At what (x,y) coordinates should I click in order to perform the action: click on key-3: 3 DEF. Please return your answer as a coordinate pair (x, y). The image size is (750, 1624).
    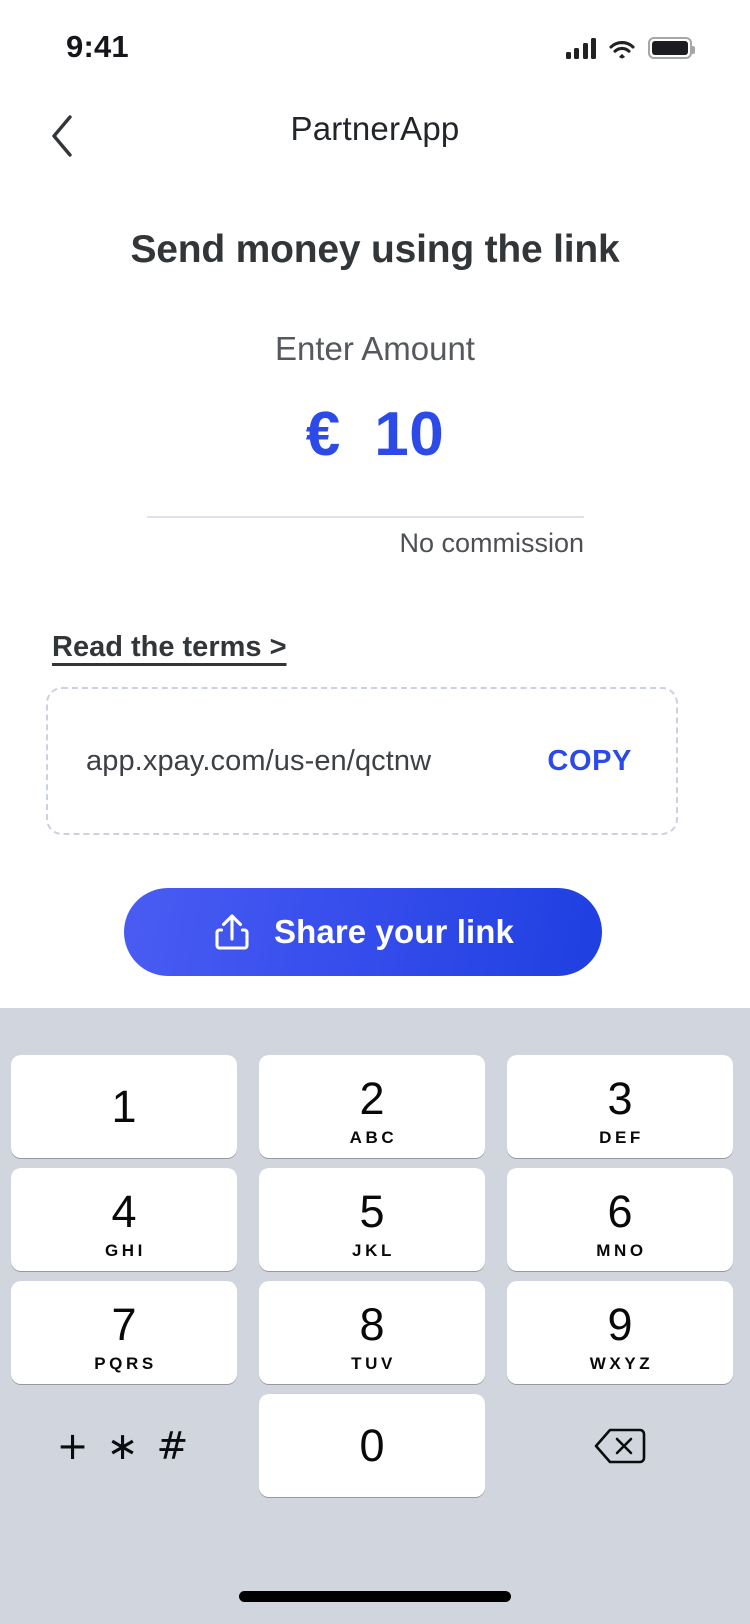
    Looking at the image, I should click on (620, 1106).